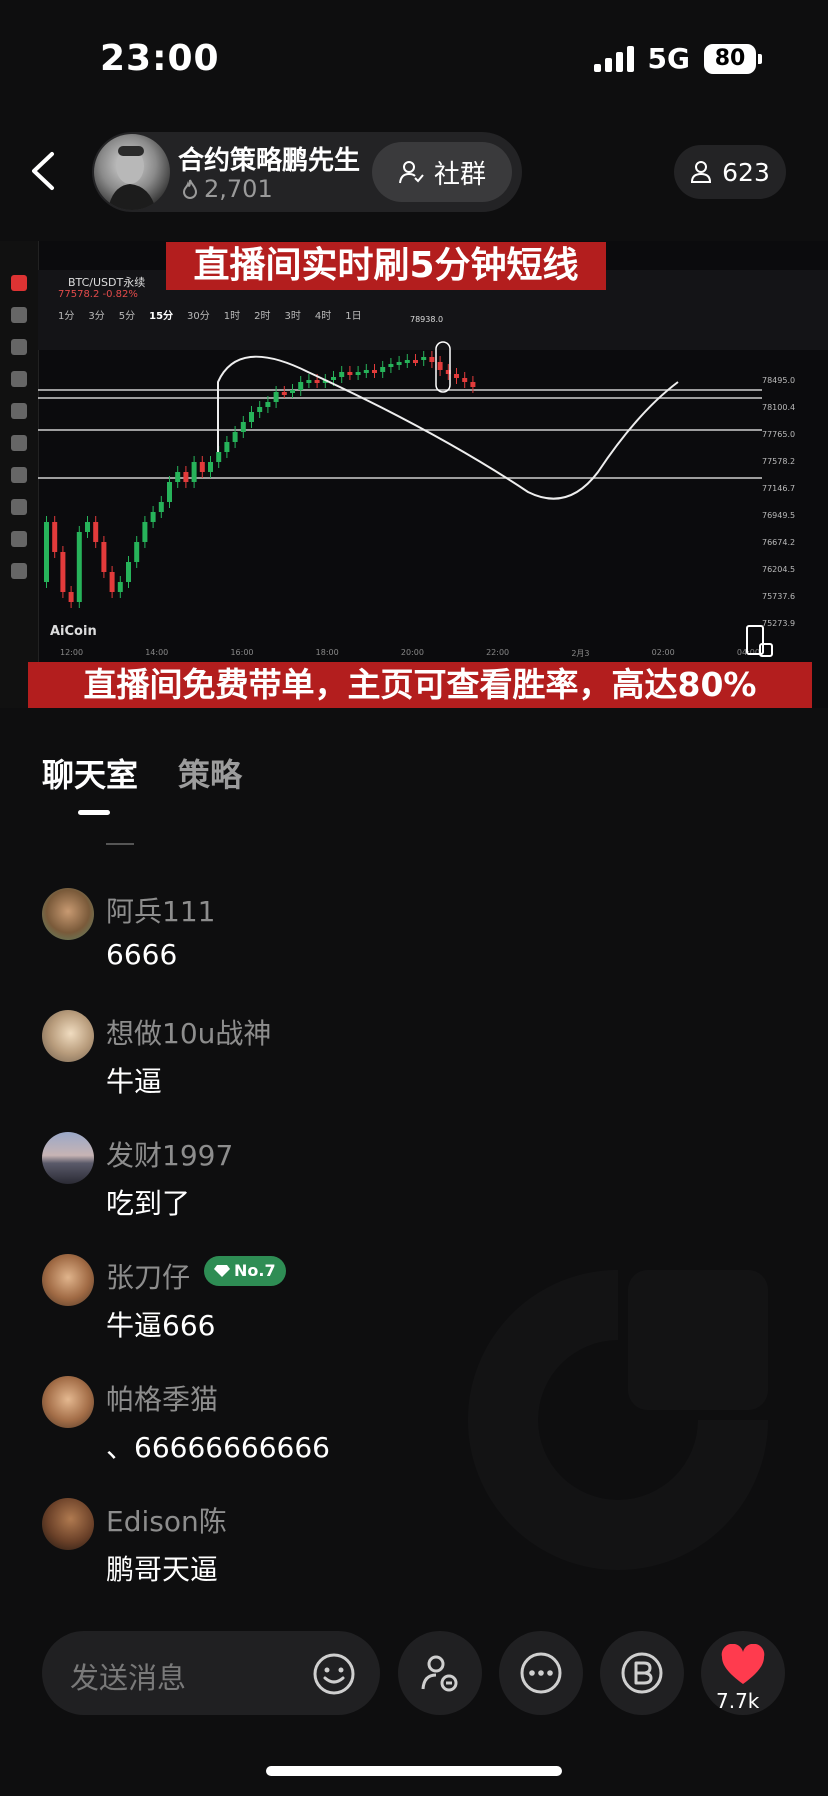  Describe the element at coordinates (128, 1678) in the screenshot. I see `message-placeholder: 发送消息` at that location.